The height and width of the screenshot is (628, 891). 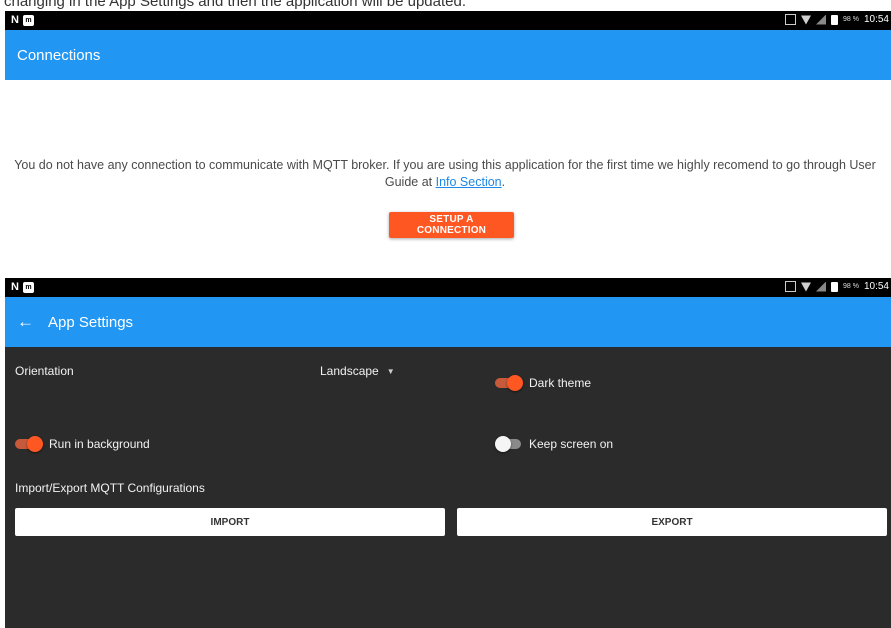 What do you see at coordinates (230, 522) in the screenshot?
I see `import-button: IMPORT` at bounding box center [230, 522].